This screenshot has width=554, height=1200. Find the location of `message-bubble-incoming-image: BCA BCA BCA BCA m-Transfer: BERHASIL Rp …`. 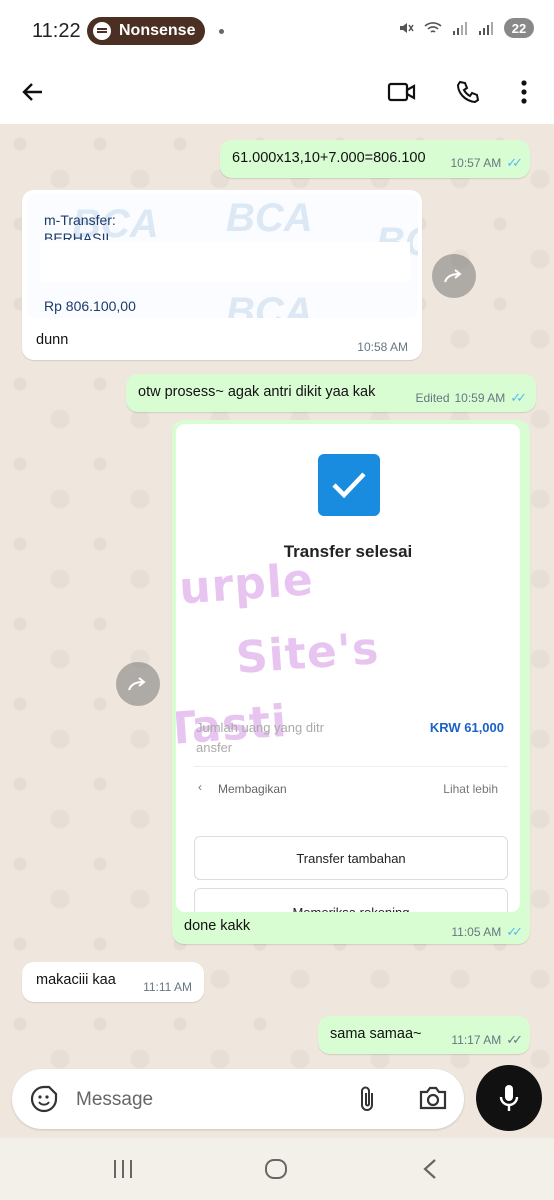

message-bubble-incoming-image: BCA BCA BCA BCA m-Transfer: BERHASIL Rp … is located at coordinates (222, 275).